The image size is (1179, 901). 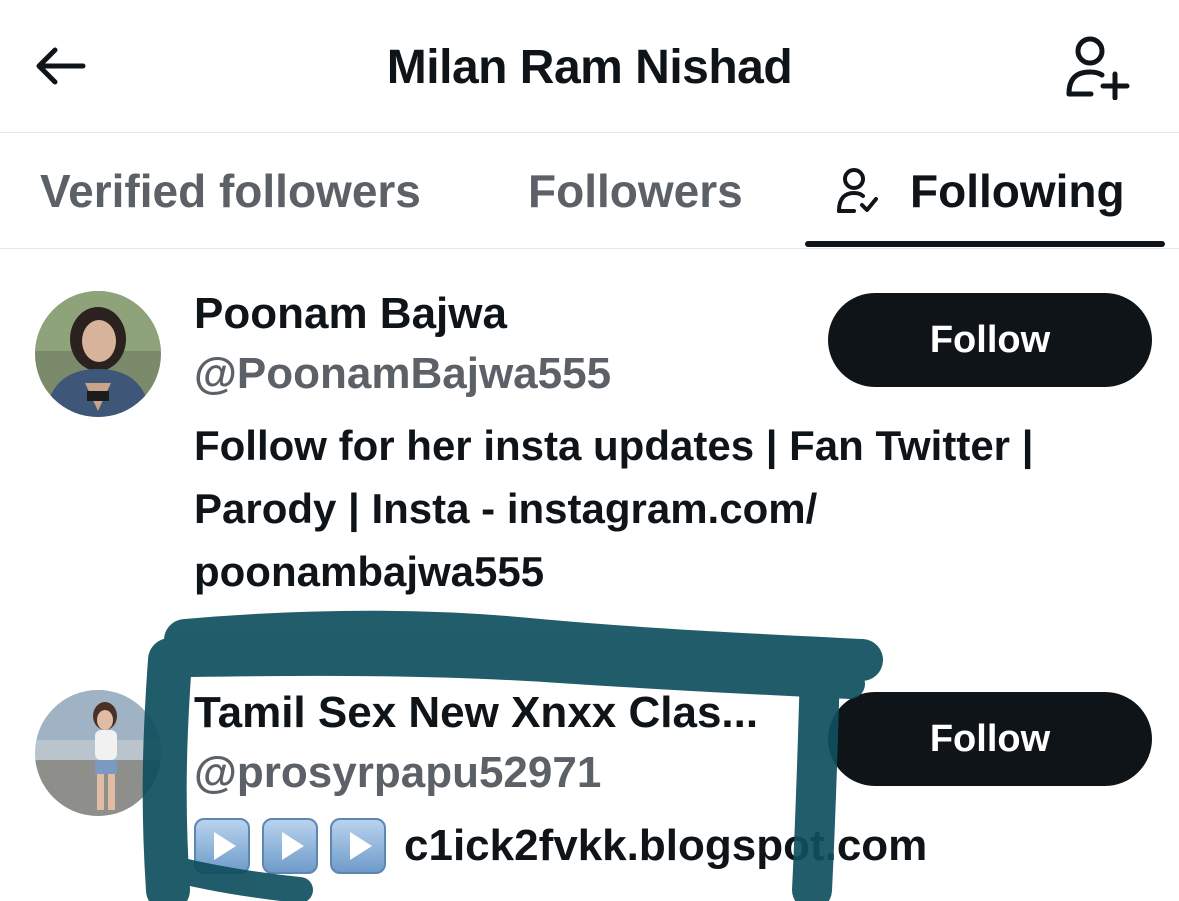 I want to click on tab-following: Following, so click(x=979, y=190).